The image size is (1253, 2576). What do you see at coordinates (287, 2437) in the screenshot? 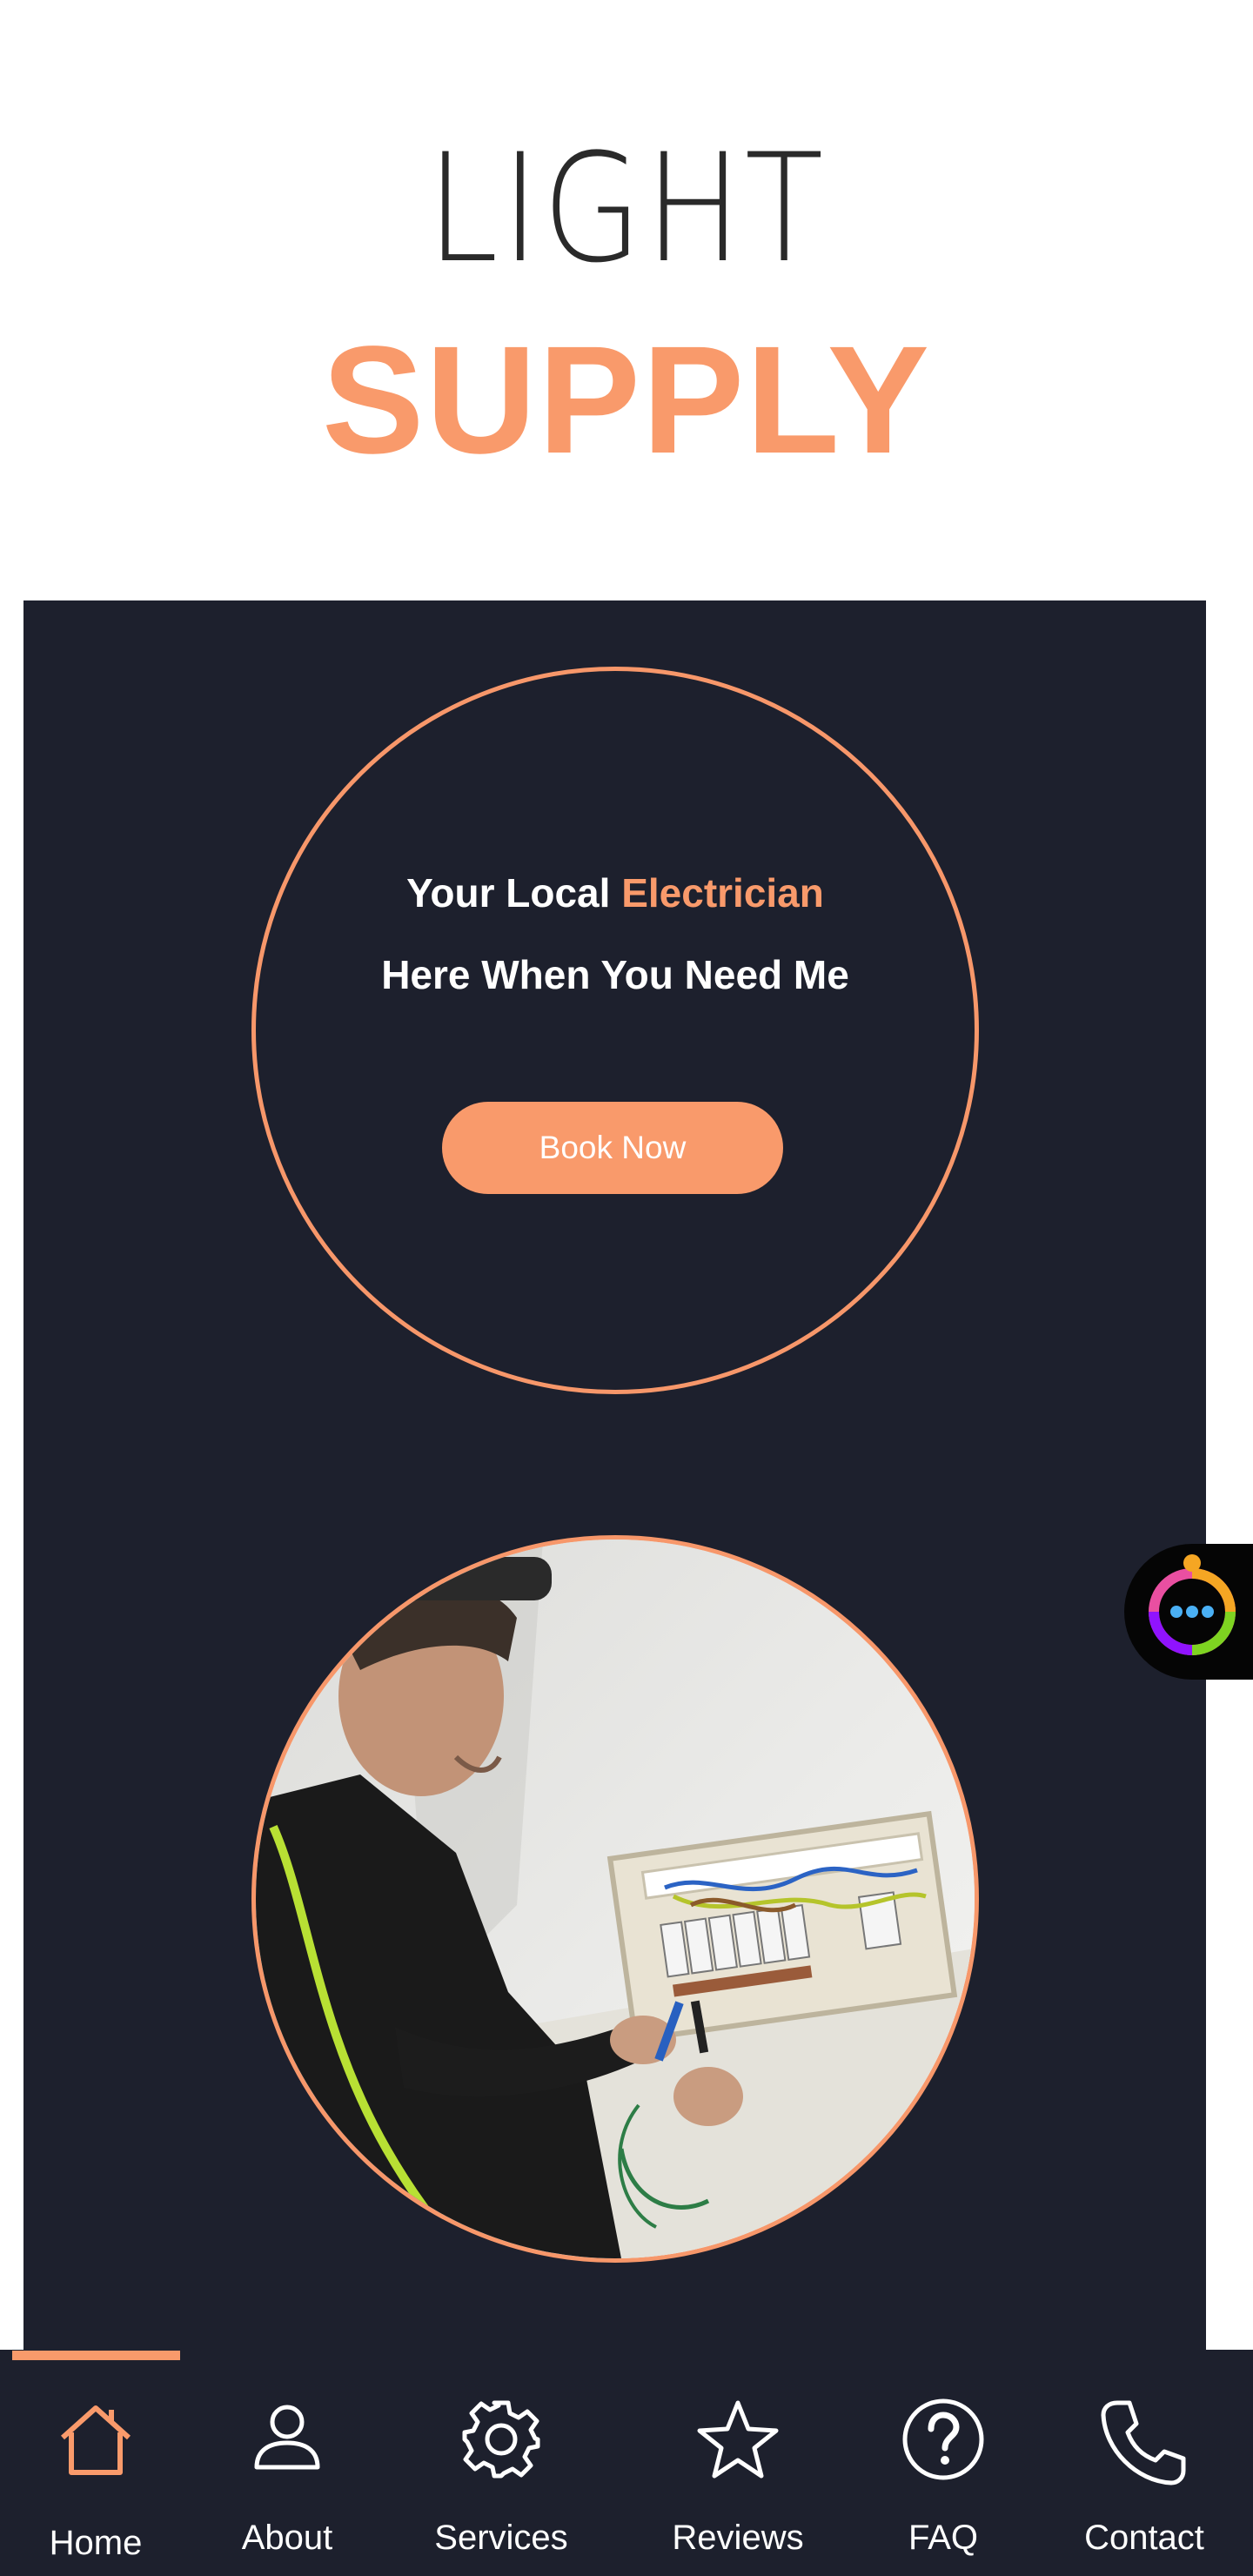
I see `user-icon` at bounding box center [287, 2437].